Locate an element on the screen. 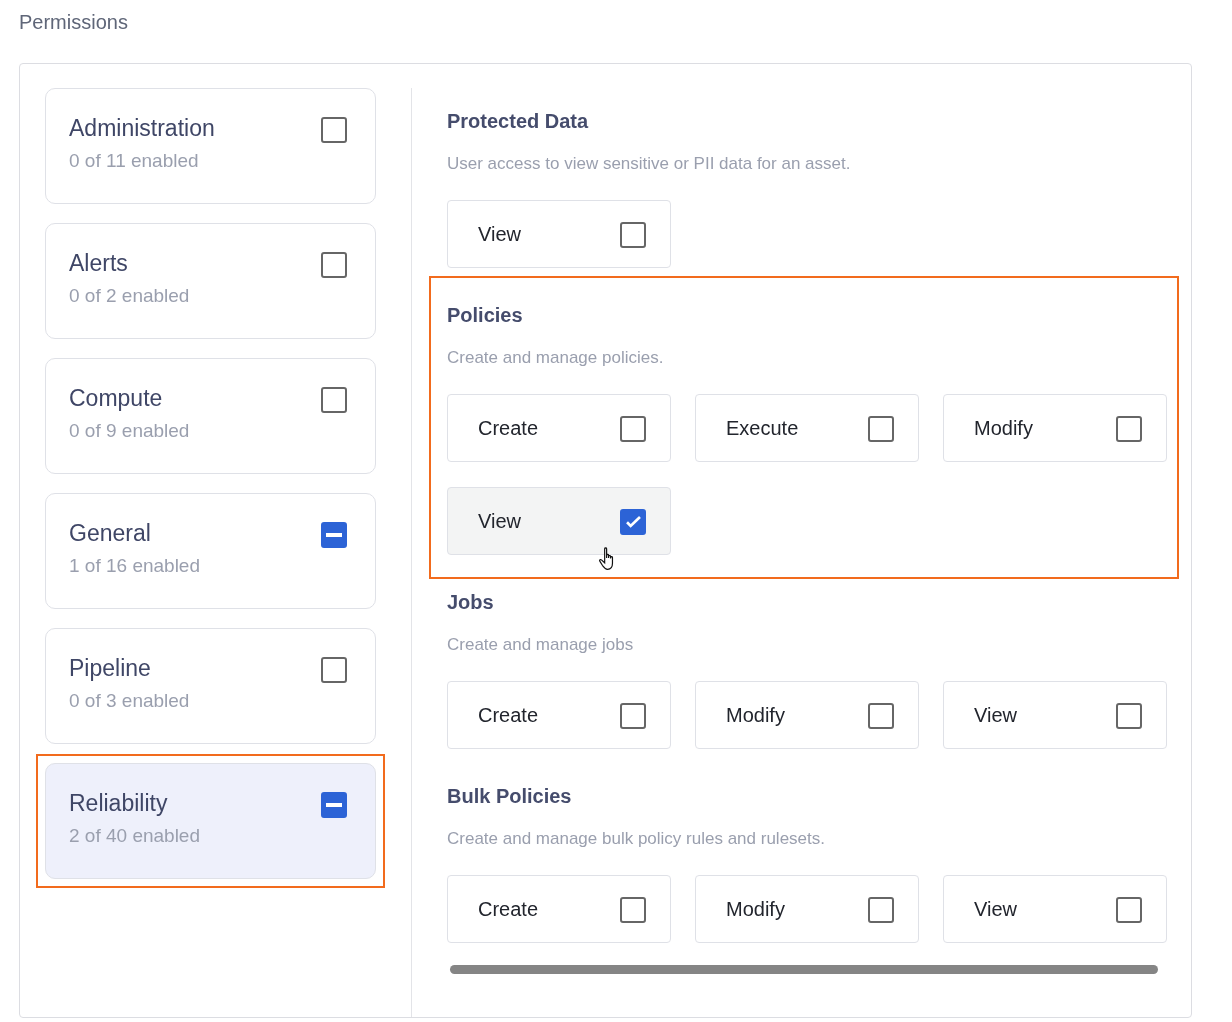 Image resolution: width=1232 pixels, height=1022 pixels. permission-option: Execute is located at coordinates (807, 428).